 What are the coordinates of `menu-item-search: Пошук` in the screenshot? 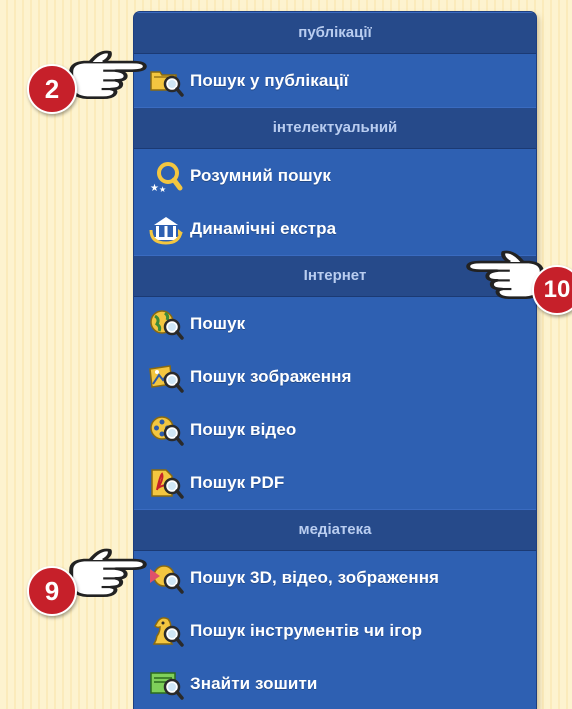 It's located at (335, 323).